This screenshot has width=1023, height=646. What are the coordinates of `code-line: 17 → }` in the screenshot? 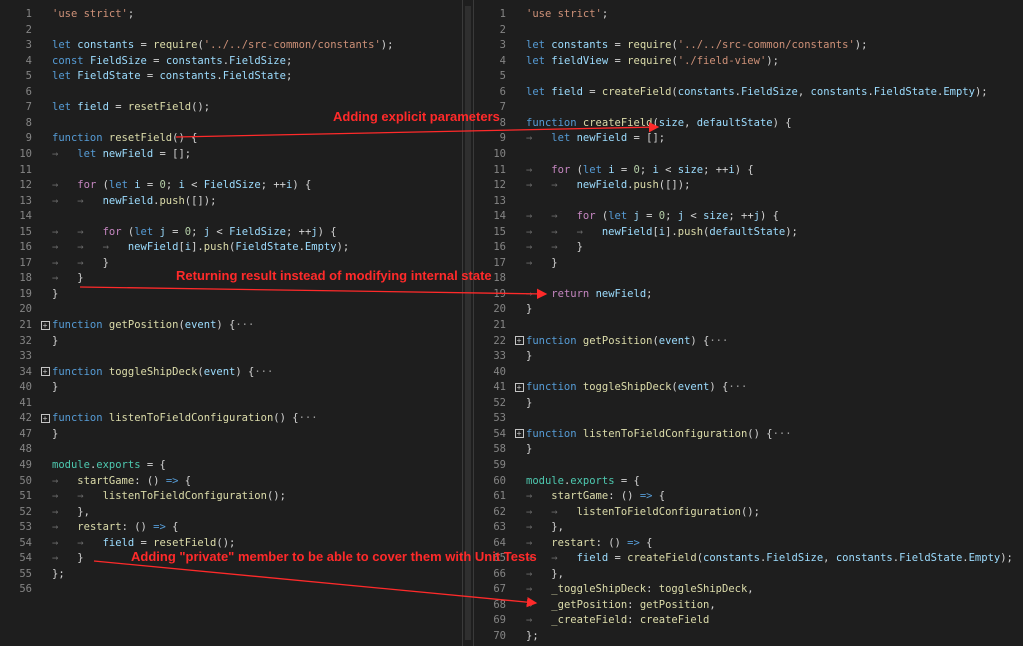 It's located at (748, 264).